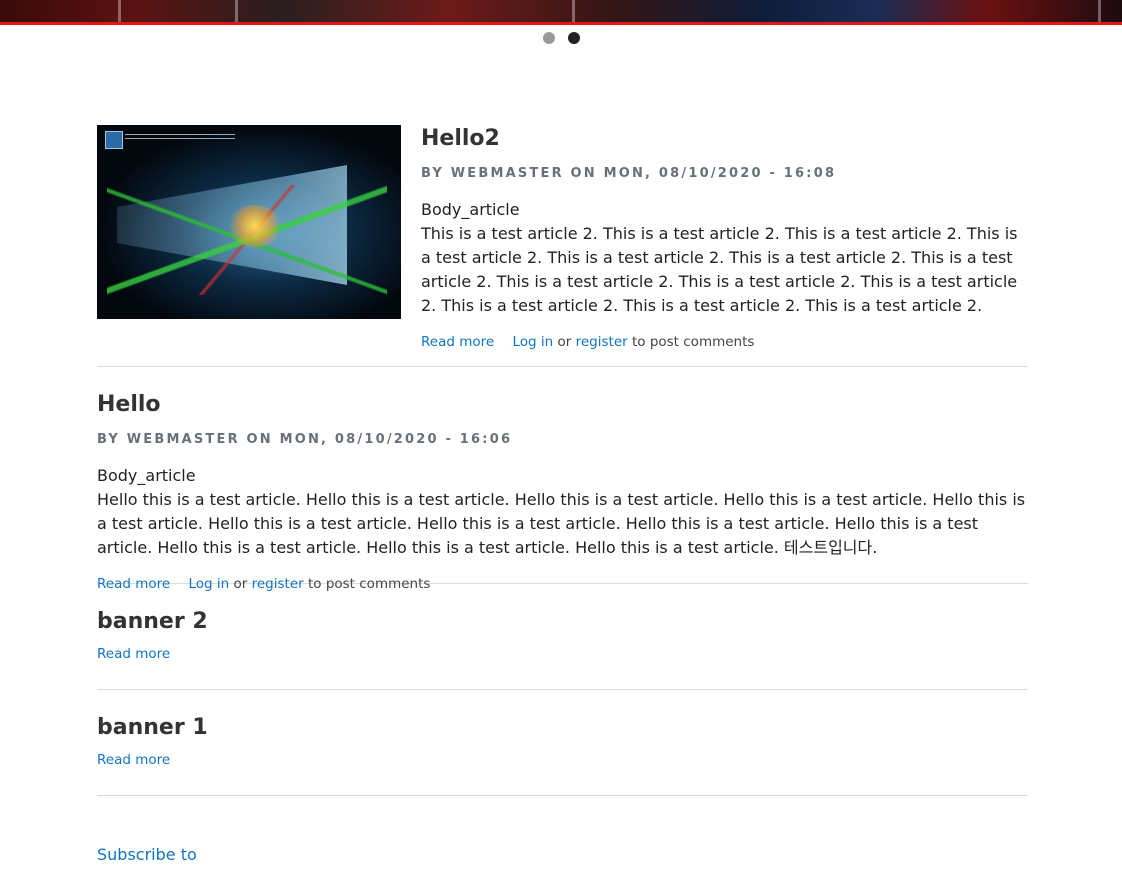 This screenshot has height=893, width=1122. Describe the element at coordinates (602, 342) in the screenshot. I see `register-link: register` at that location.